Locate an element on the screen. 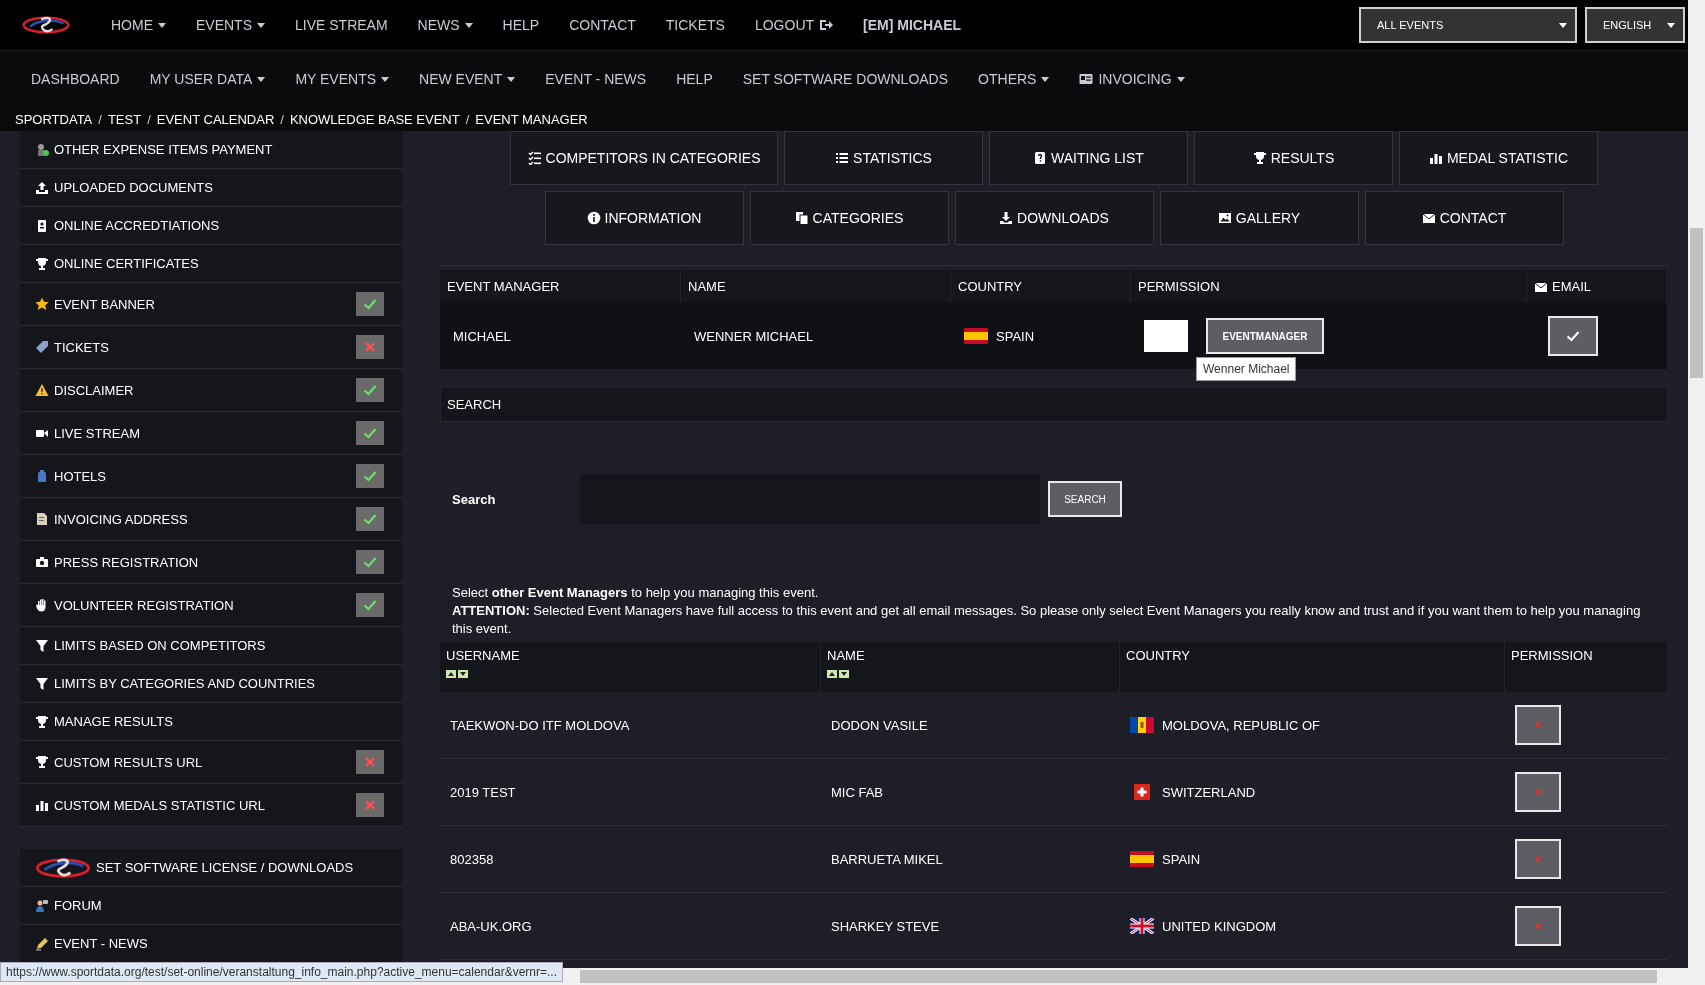  nav-menu-item: HOME is located at coordinates (138, 25).